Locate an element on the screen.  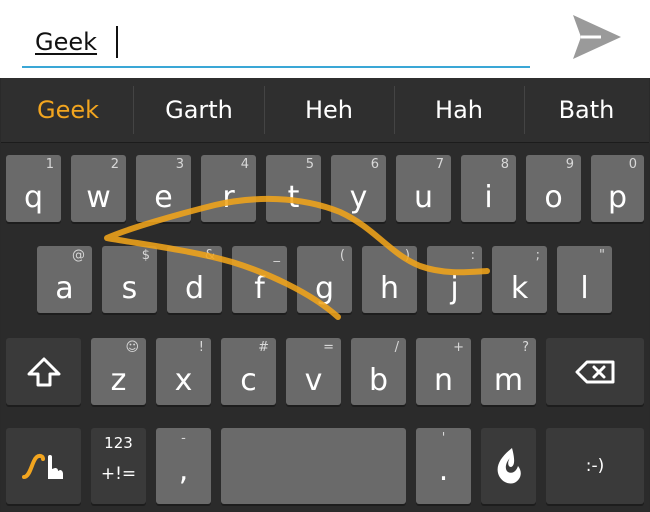
key-d: & d is located at coordinates (194, 279).